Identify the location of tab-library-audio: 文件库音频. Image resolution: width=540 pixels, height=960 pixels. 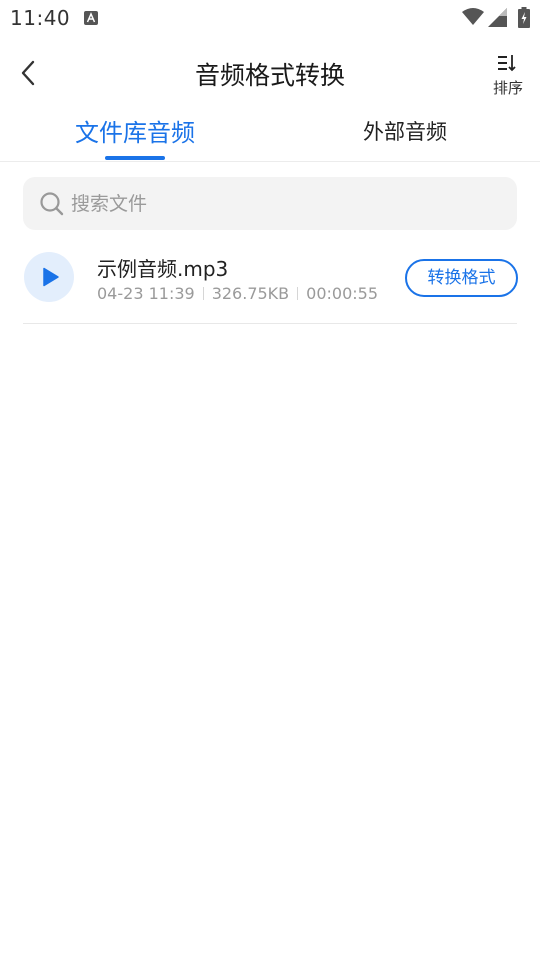
(135, 133).